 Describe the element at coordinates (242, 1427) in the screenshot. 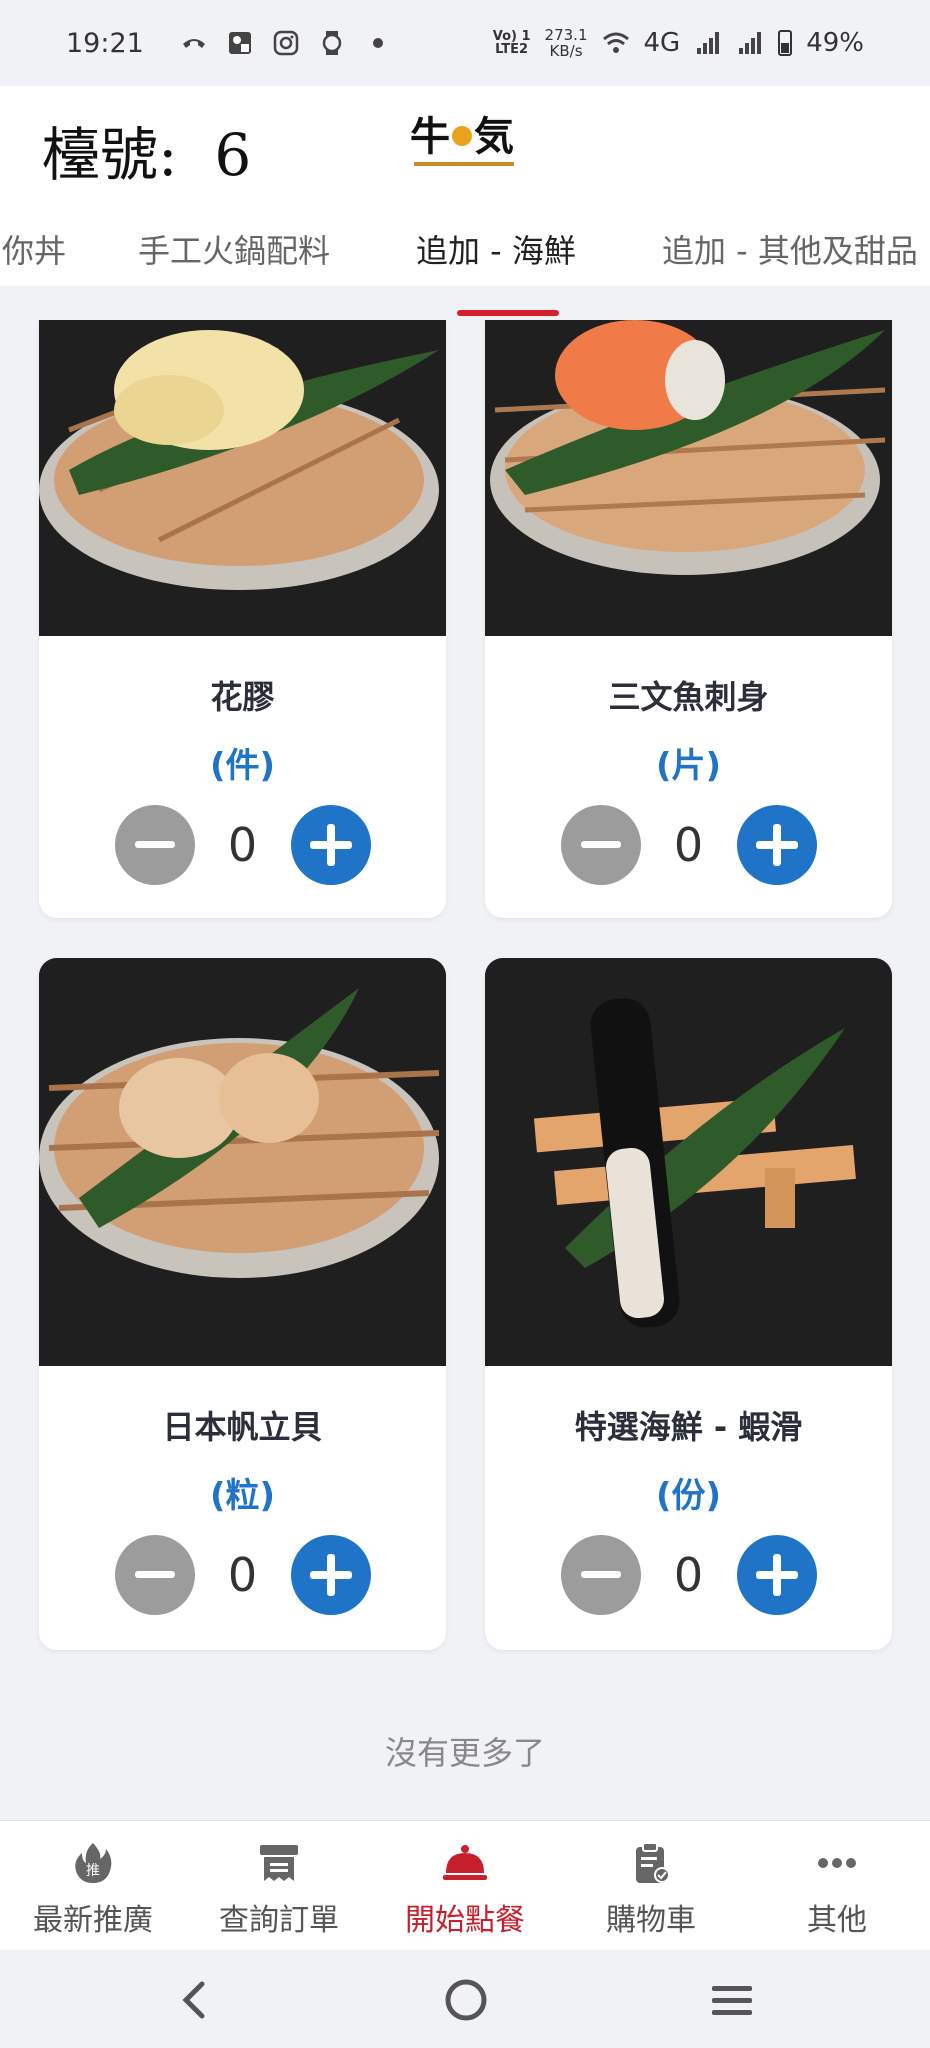

I see `item-name: 日本帆立貝` at that location.